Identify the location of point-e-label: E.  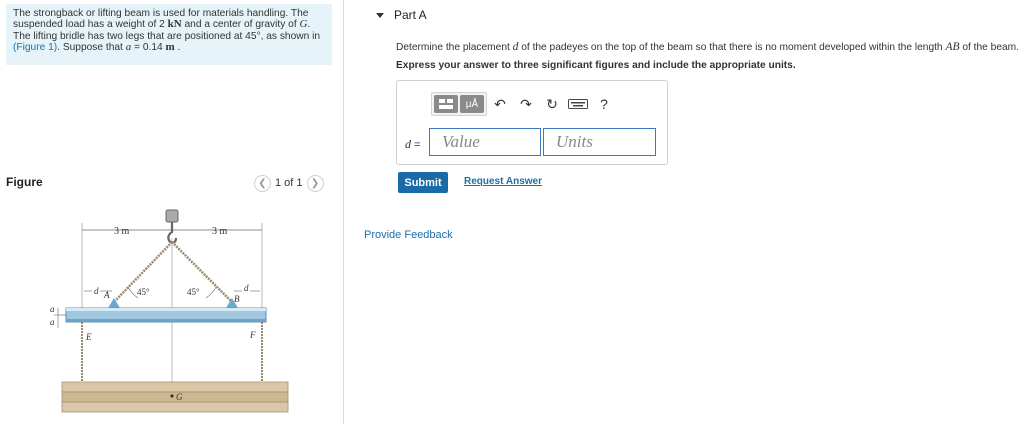
(88, 337).